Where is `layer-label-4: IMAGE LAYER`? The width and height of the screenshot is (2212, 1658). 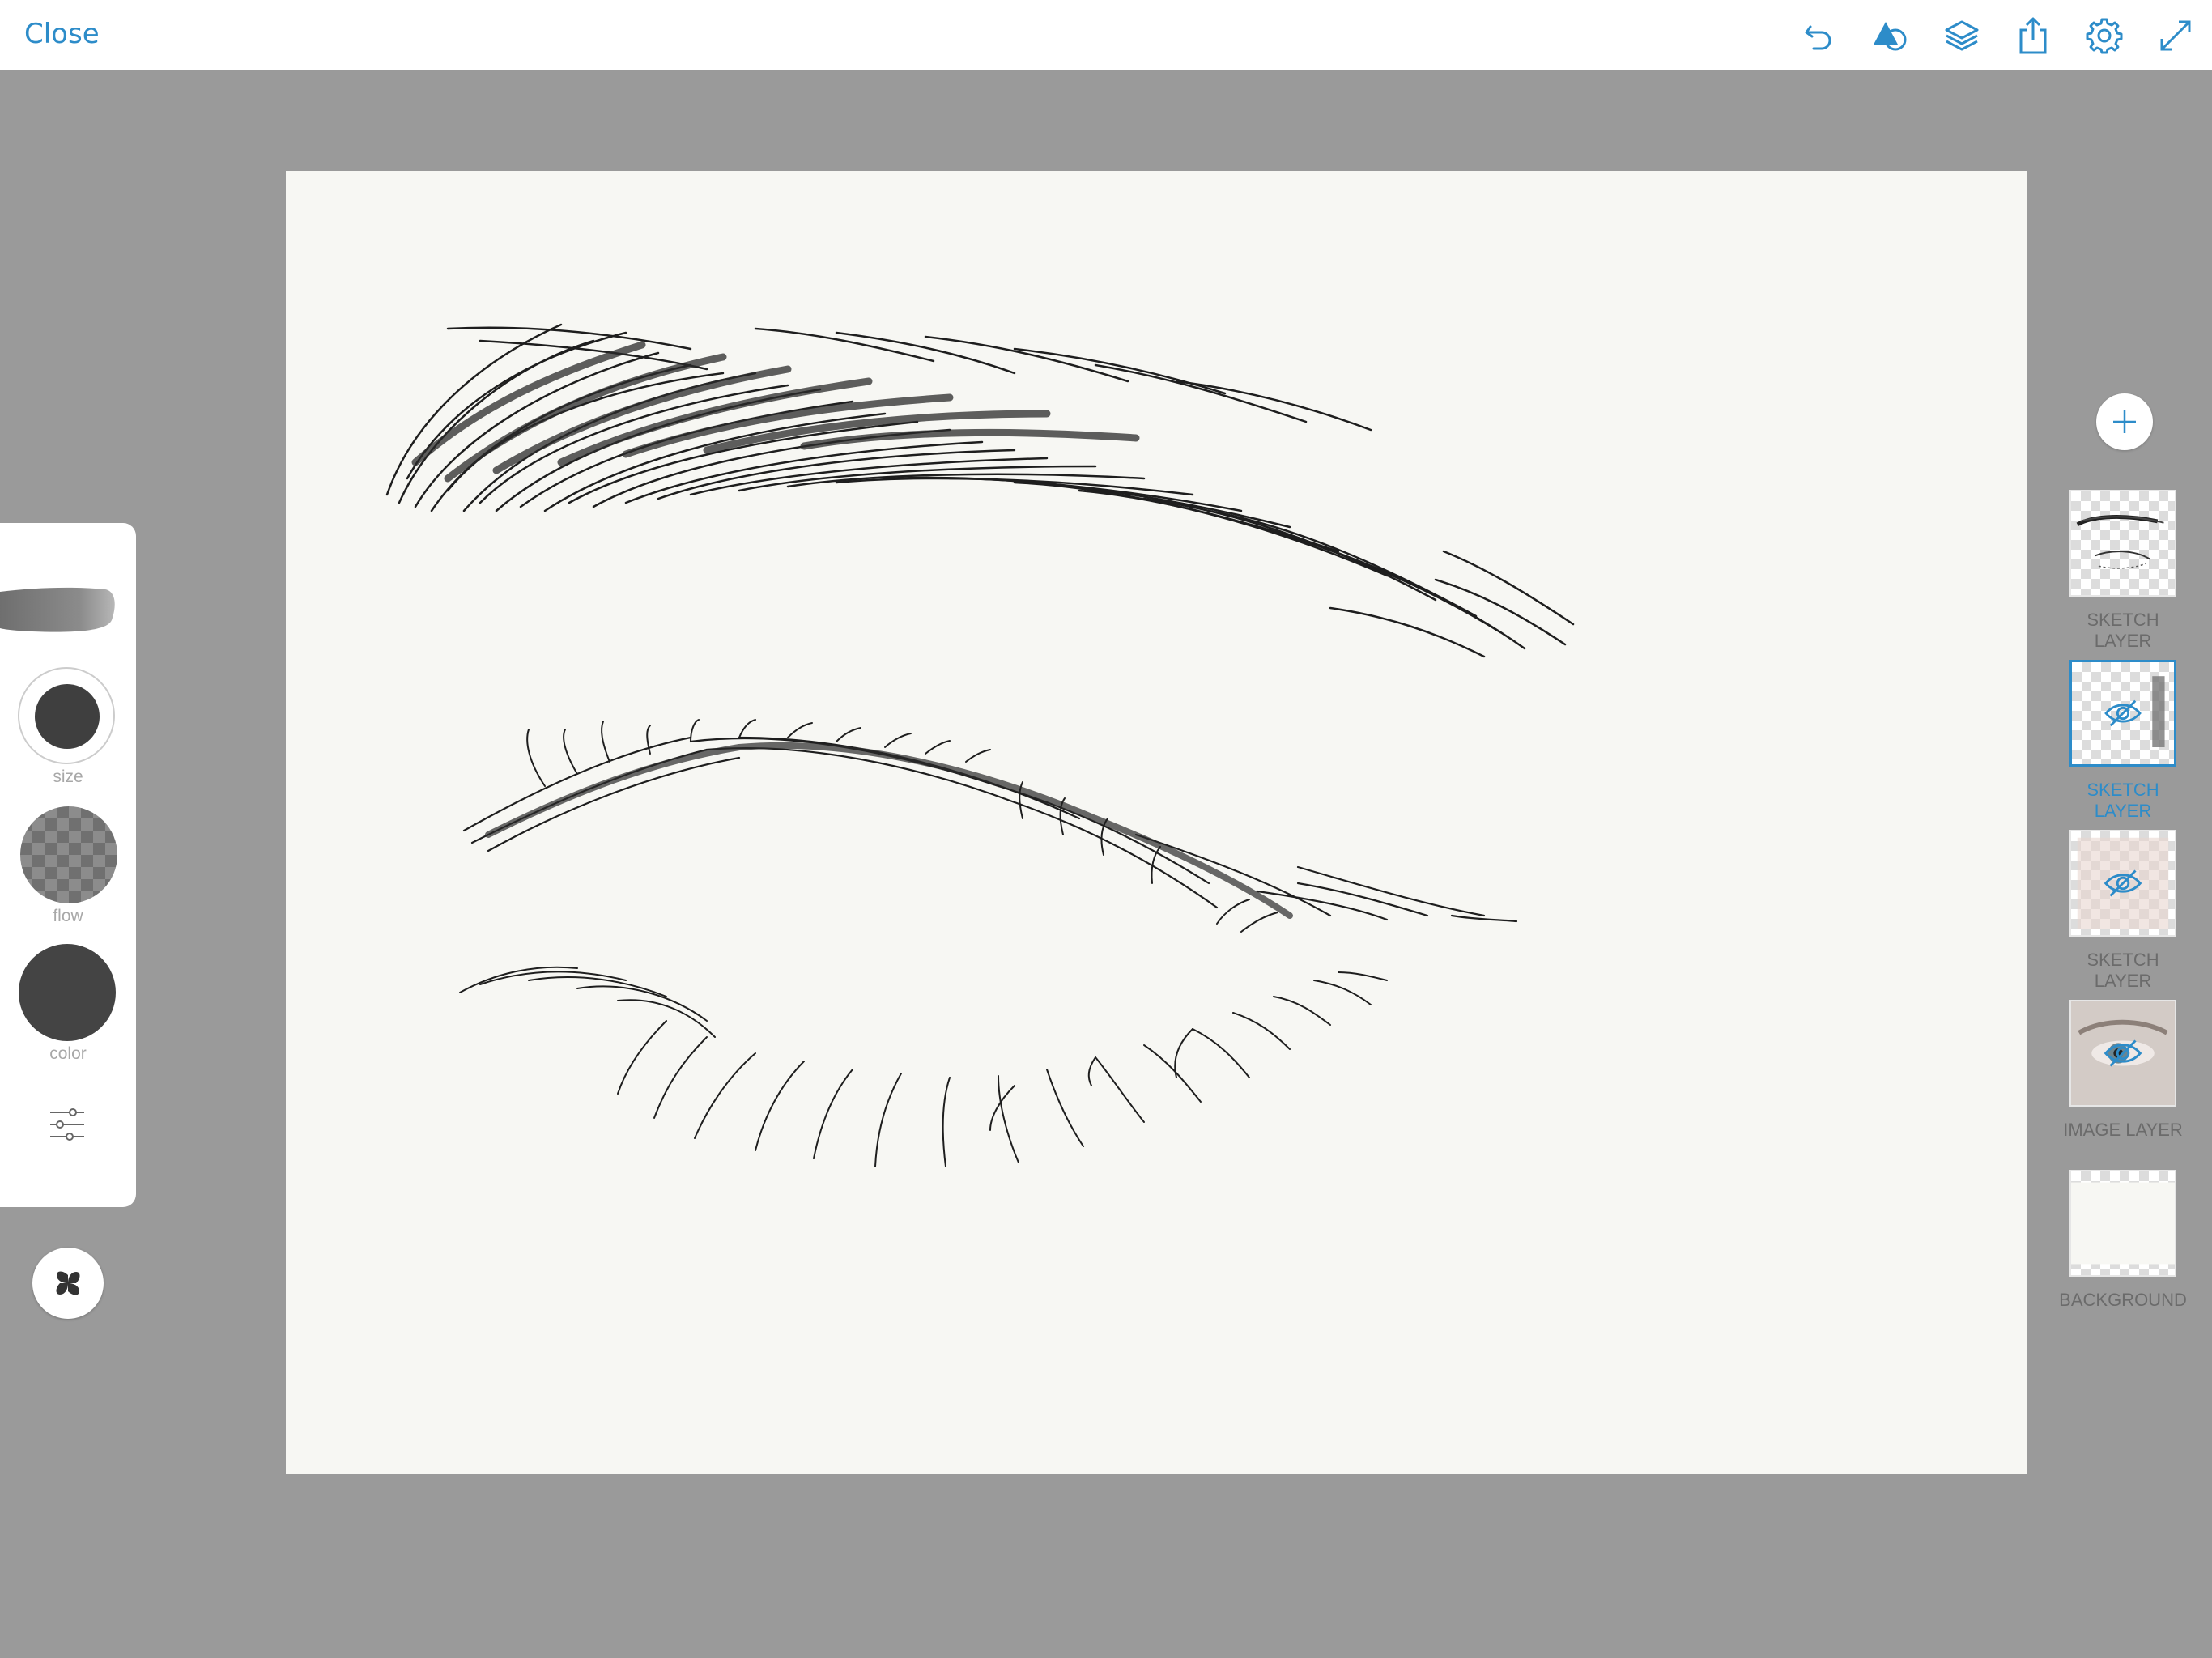 layer-label-4: IMAGE LAYER is located at coordinates (2123, 1130).